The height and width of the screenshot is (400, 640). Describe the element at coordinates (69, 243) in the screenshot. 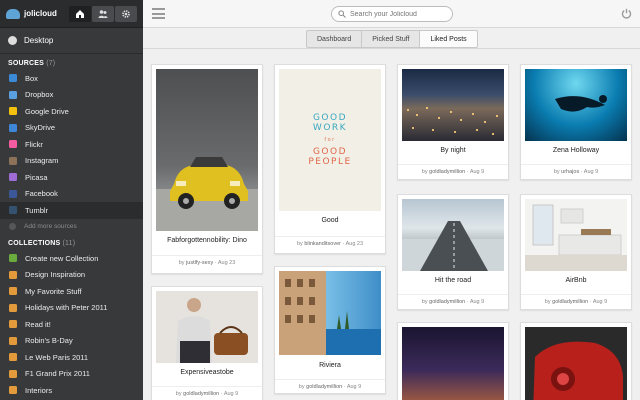

I see `collections-count: (11)` at that location.